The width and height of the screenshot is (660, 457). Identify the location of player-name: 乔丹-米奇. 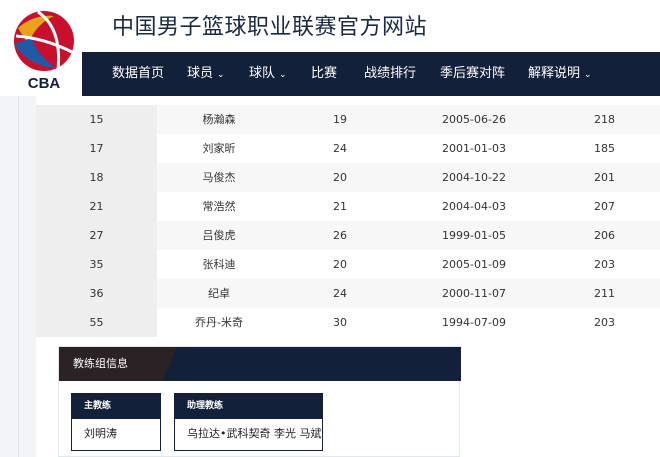
(219, 322).